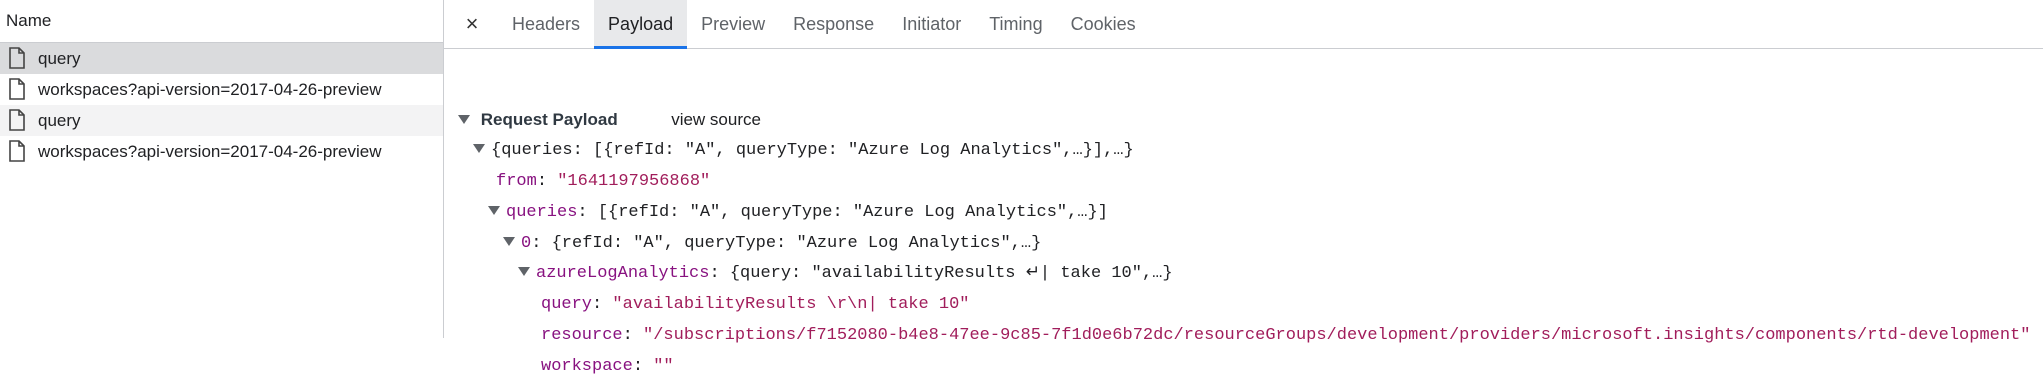 The height and width of the screenshot is (380, 2043). Describe the element at coordinates (221, 21) in the screenshot. I see `name-column-header: Name` at that location.